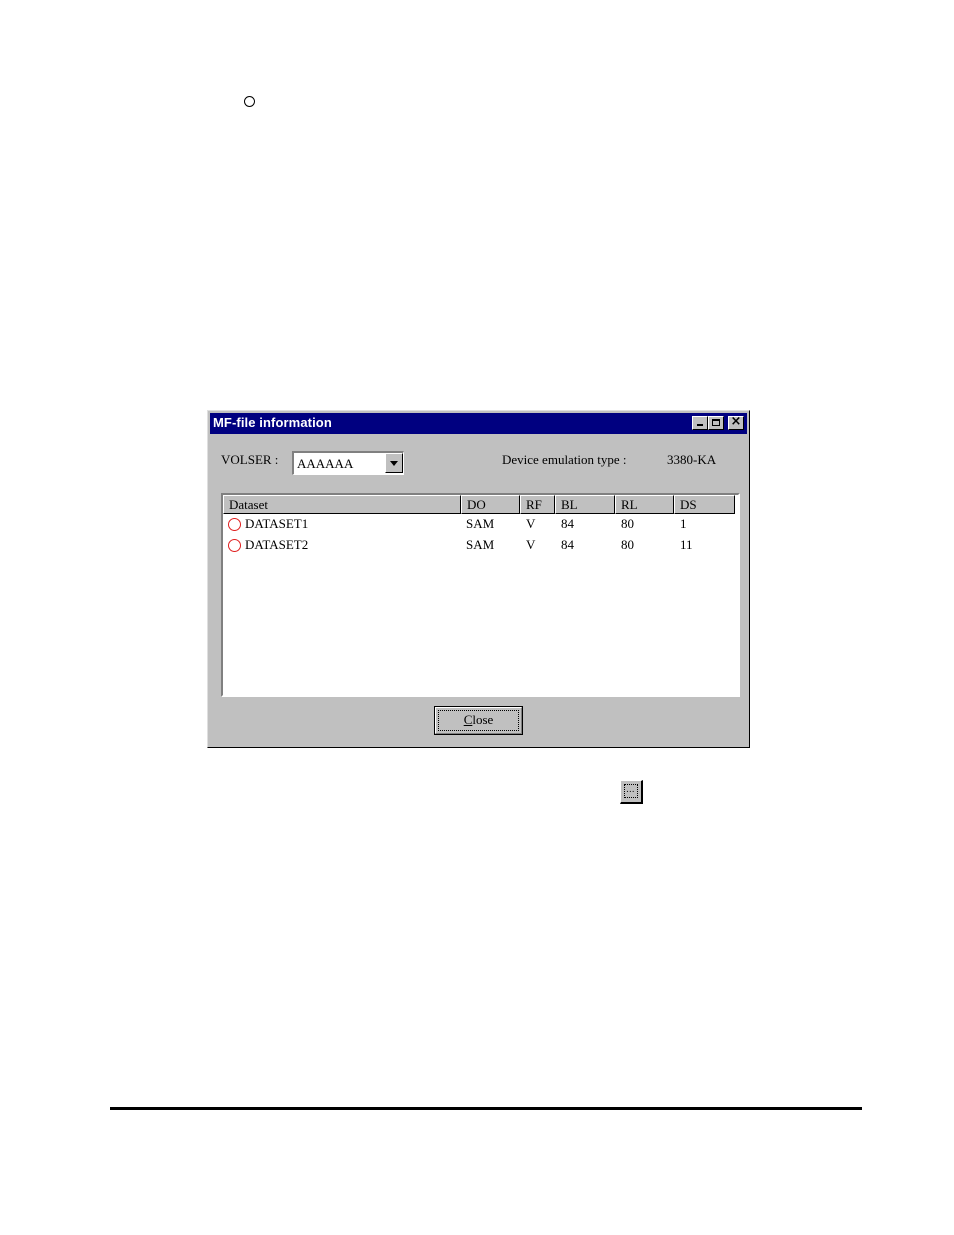  I want to click on device-emulation-label: Device emulation type :, so click(564, 459).